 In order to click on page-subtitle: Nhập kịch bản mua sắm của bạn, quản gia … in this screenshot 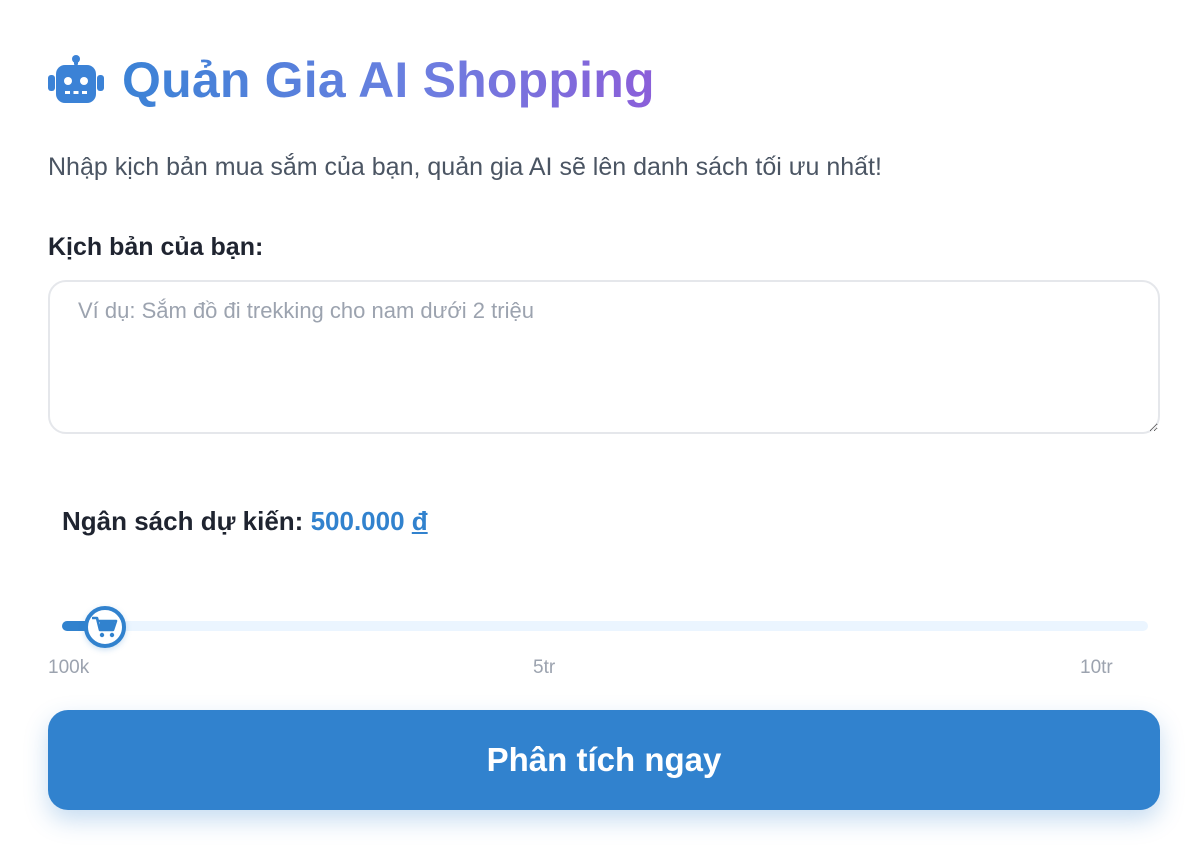, I will do `click(465, 167)`.